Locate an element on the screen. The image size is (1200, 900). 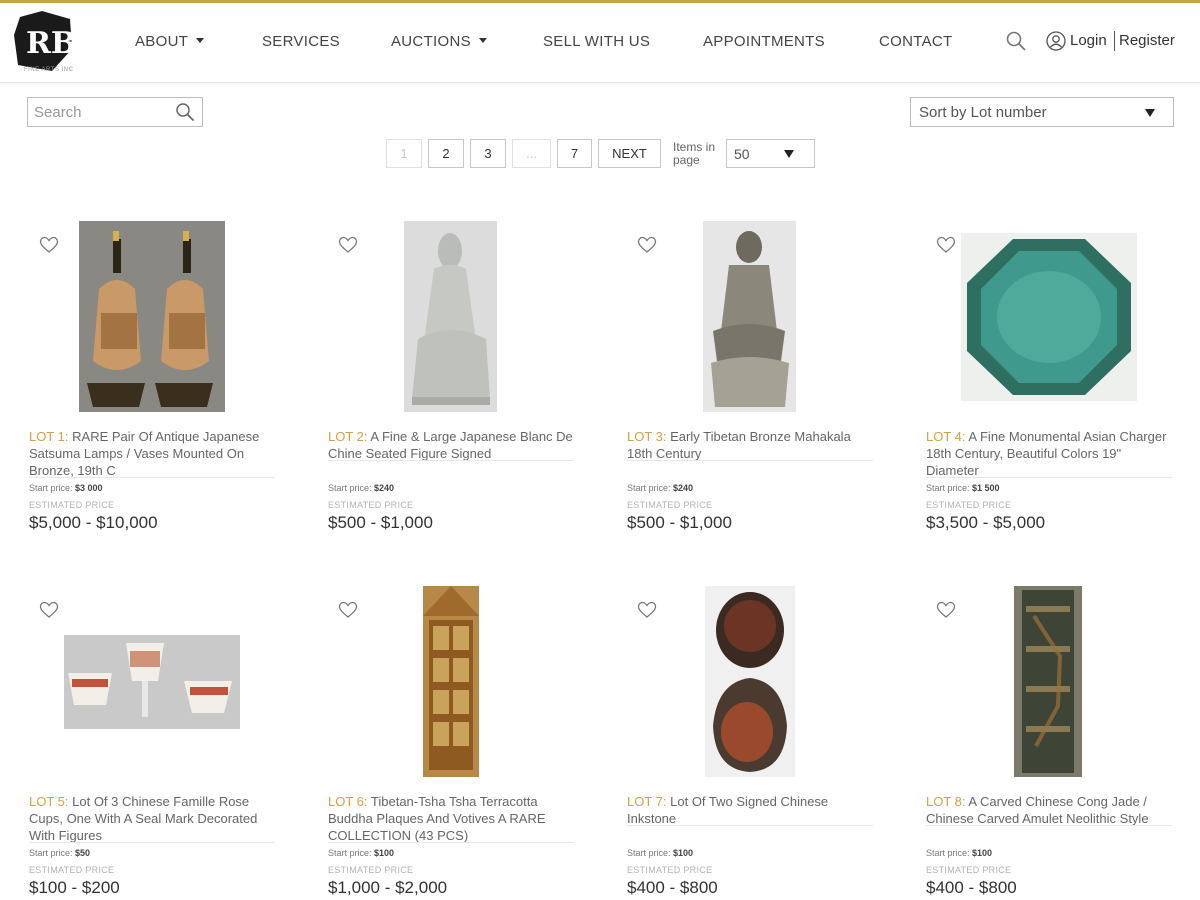
sort-dropdown: Sort by Lot number is located at coordinates (1042, 112).